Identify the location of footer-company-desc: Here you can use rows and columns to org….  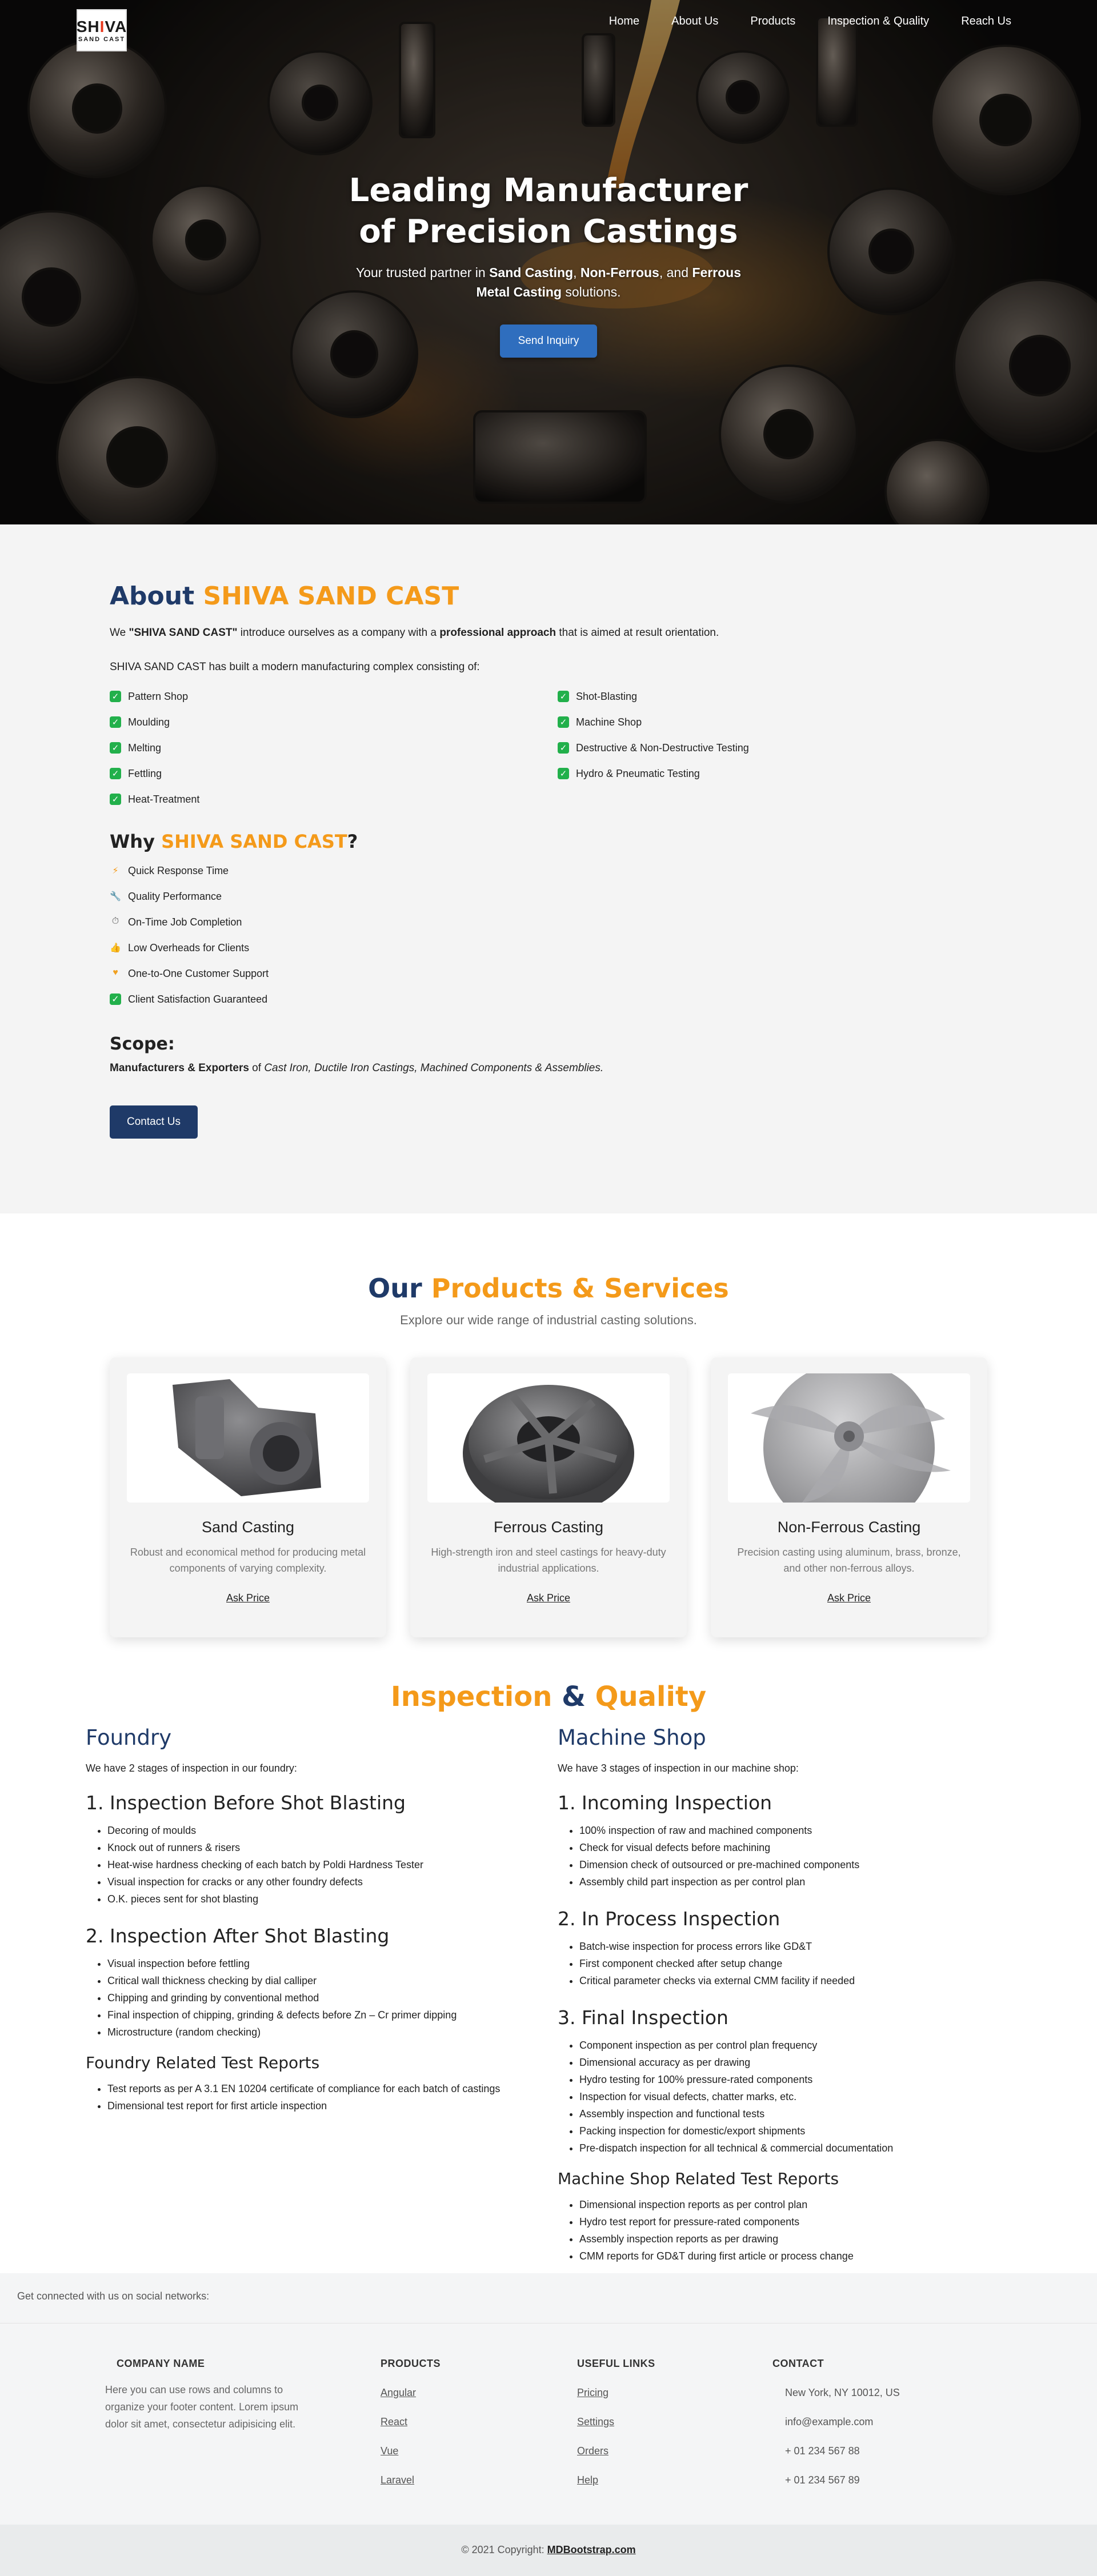
(202, 2407).